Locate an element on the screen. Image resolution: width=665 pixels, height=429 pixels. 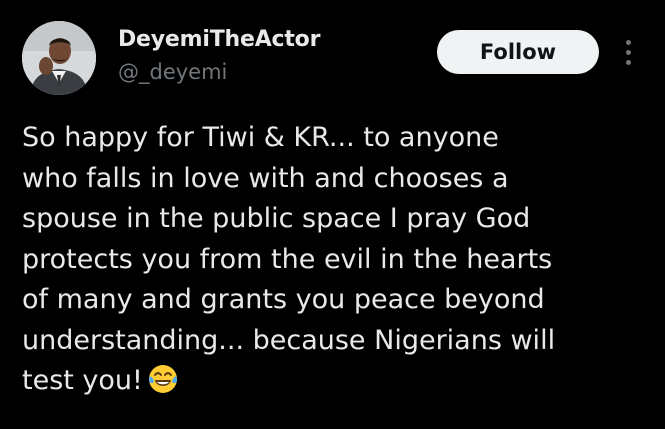
tweet-text-line: protects you from the evil in the hearts is located at coordinates (287, 259).